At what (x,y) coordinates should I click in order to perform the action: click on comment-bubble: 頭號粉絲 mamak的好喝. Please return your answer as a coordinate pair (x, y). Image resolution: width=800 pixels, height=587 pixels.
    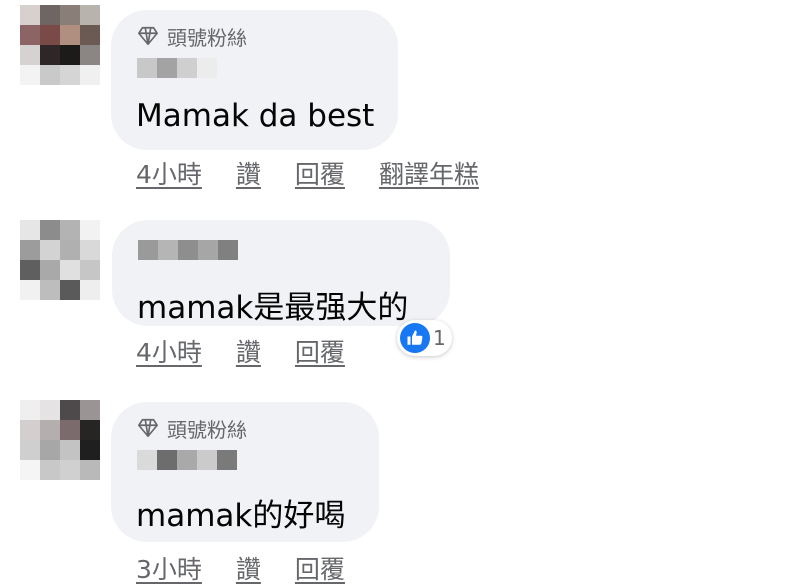
    Looking at the image, I should click on (245, 472).